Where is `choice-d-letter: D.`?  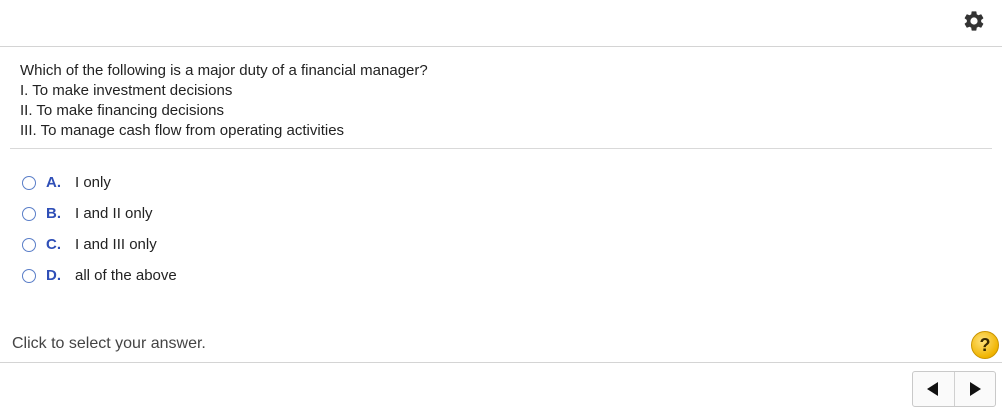 choice-d-letter: D. is located at coordinates (53, 275).